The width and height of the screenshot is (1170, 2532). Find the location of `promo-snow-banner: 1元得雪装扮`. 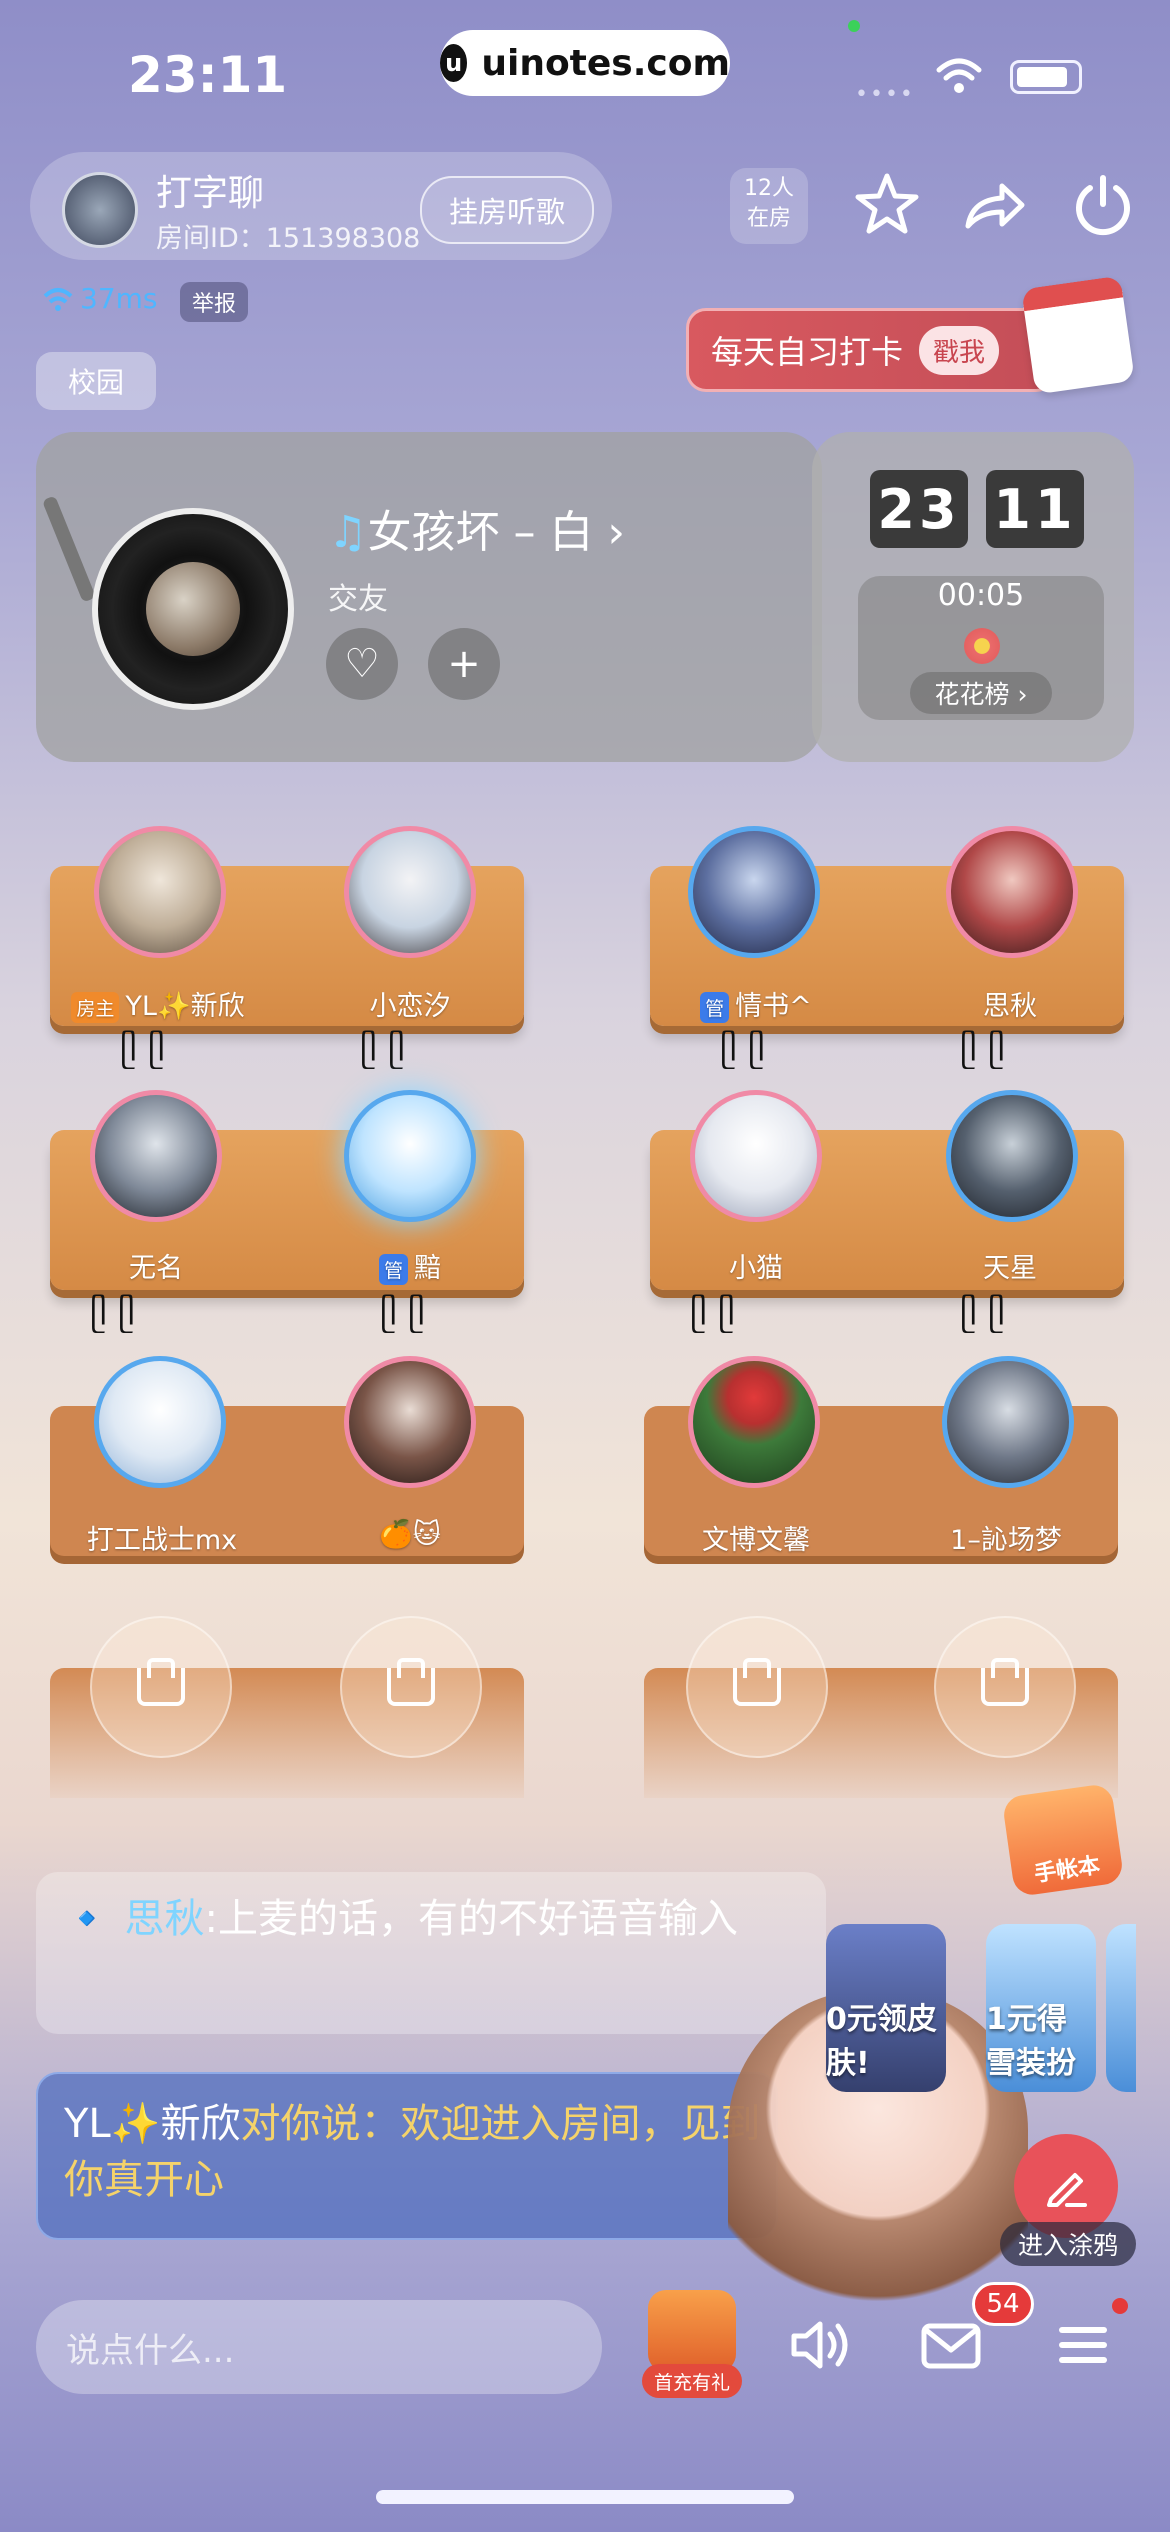

promo-snow-banner: 1元得雪装扮 is located at coordinates (1041, 2008).